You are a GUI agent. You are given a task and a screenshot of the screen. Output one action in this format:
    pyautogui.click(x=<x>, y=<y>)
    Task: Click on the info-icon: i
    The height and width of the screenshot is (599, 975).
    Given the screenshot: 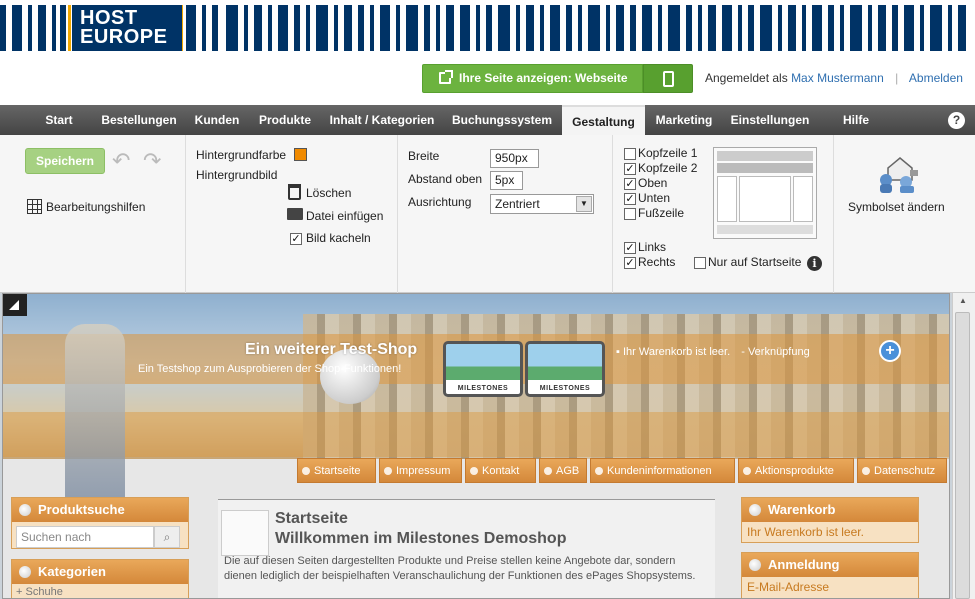 What is the action you would take?
    pyautogui.click(x=814, y=263)
    